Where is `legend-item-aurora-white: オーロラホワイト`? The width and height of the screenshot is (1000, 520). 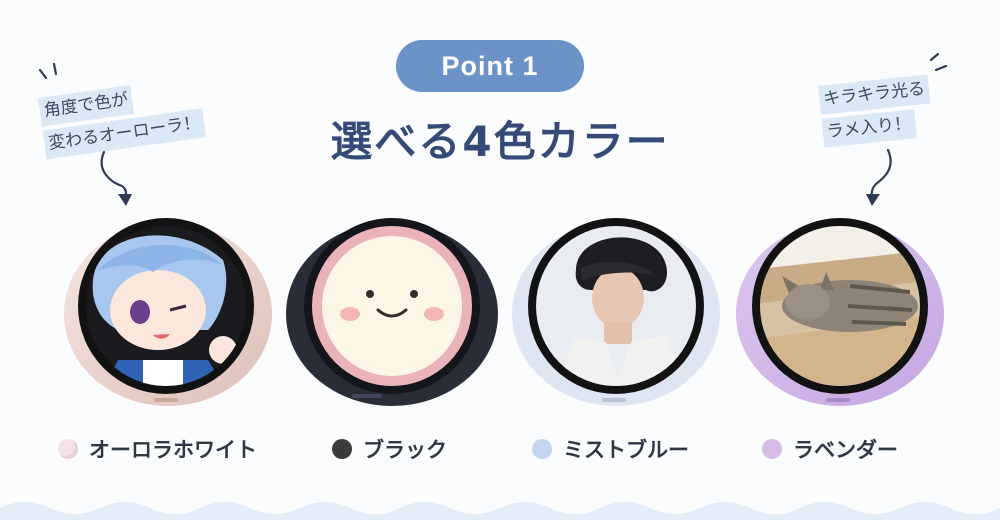 legend-item-aurora-white: オーロラホワイト is located at coordinates (157, 449).